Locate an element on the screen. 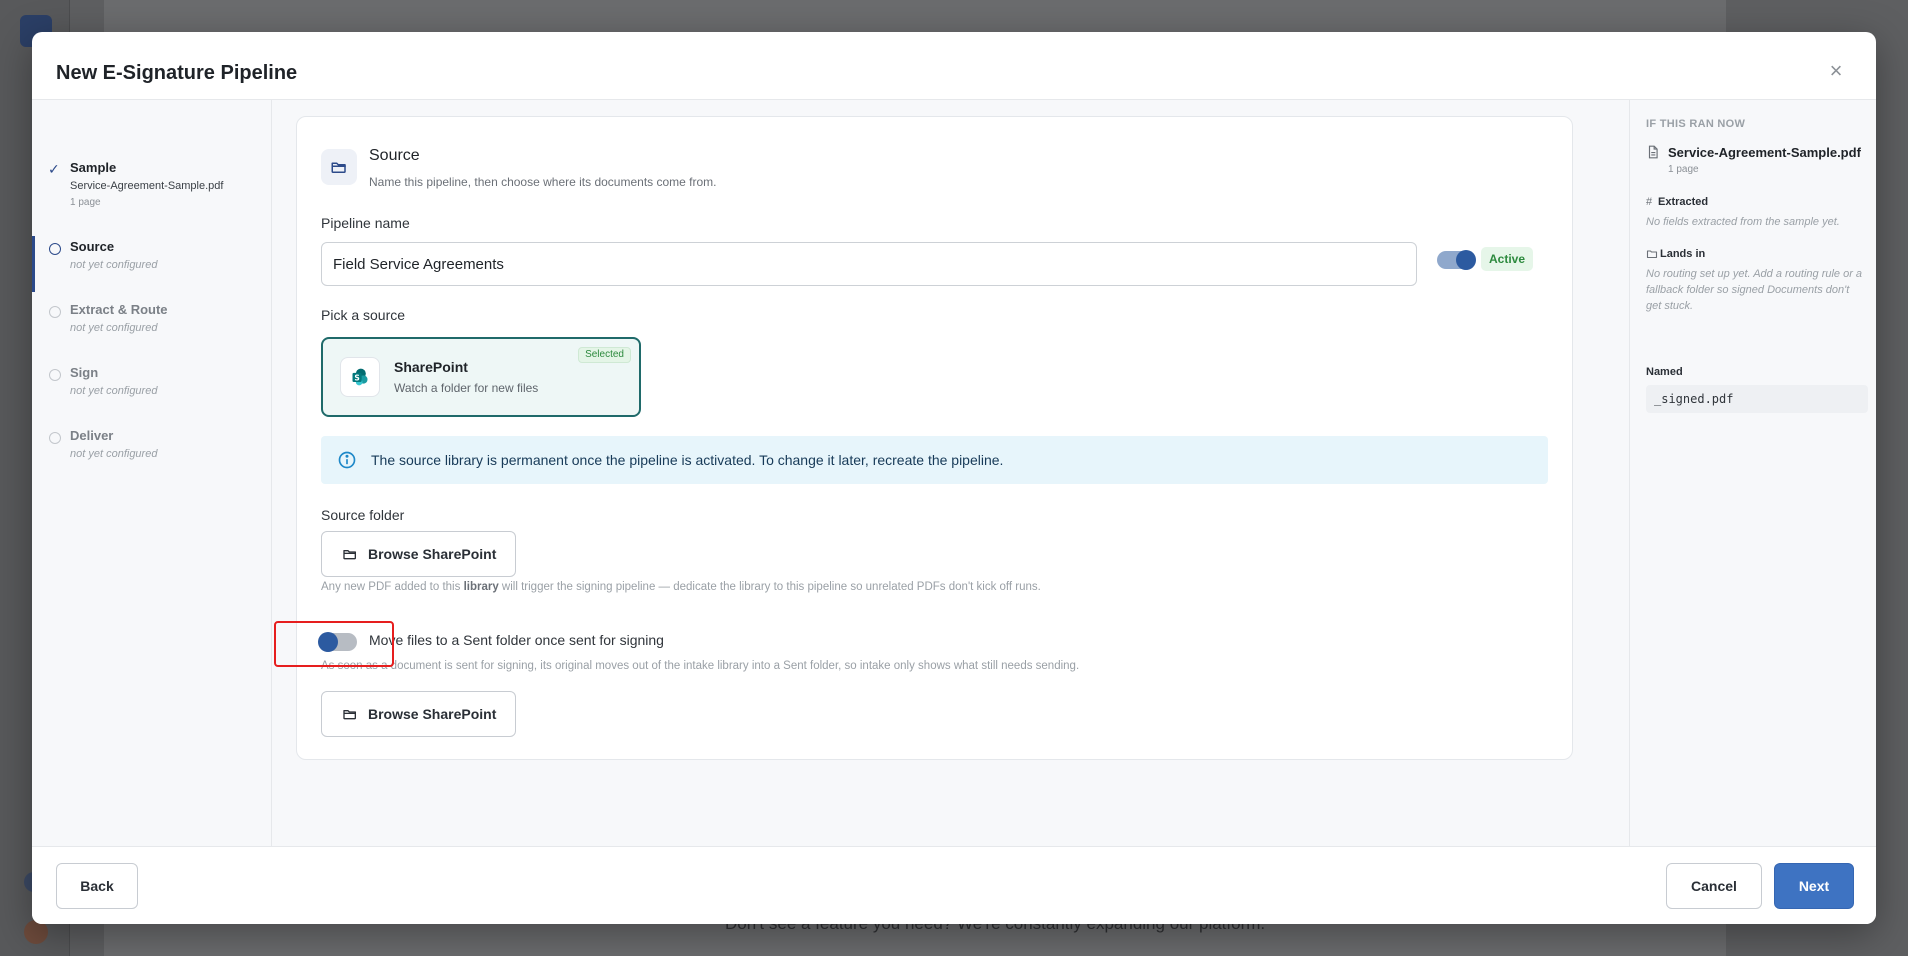 Image resolution: width=1908 pixels, height=956 pixels. sharepoint-icon: S is located at coordinates (360, 377).